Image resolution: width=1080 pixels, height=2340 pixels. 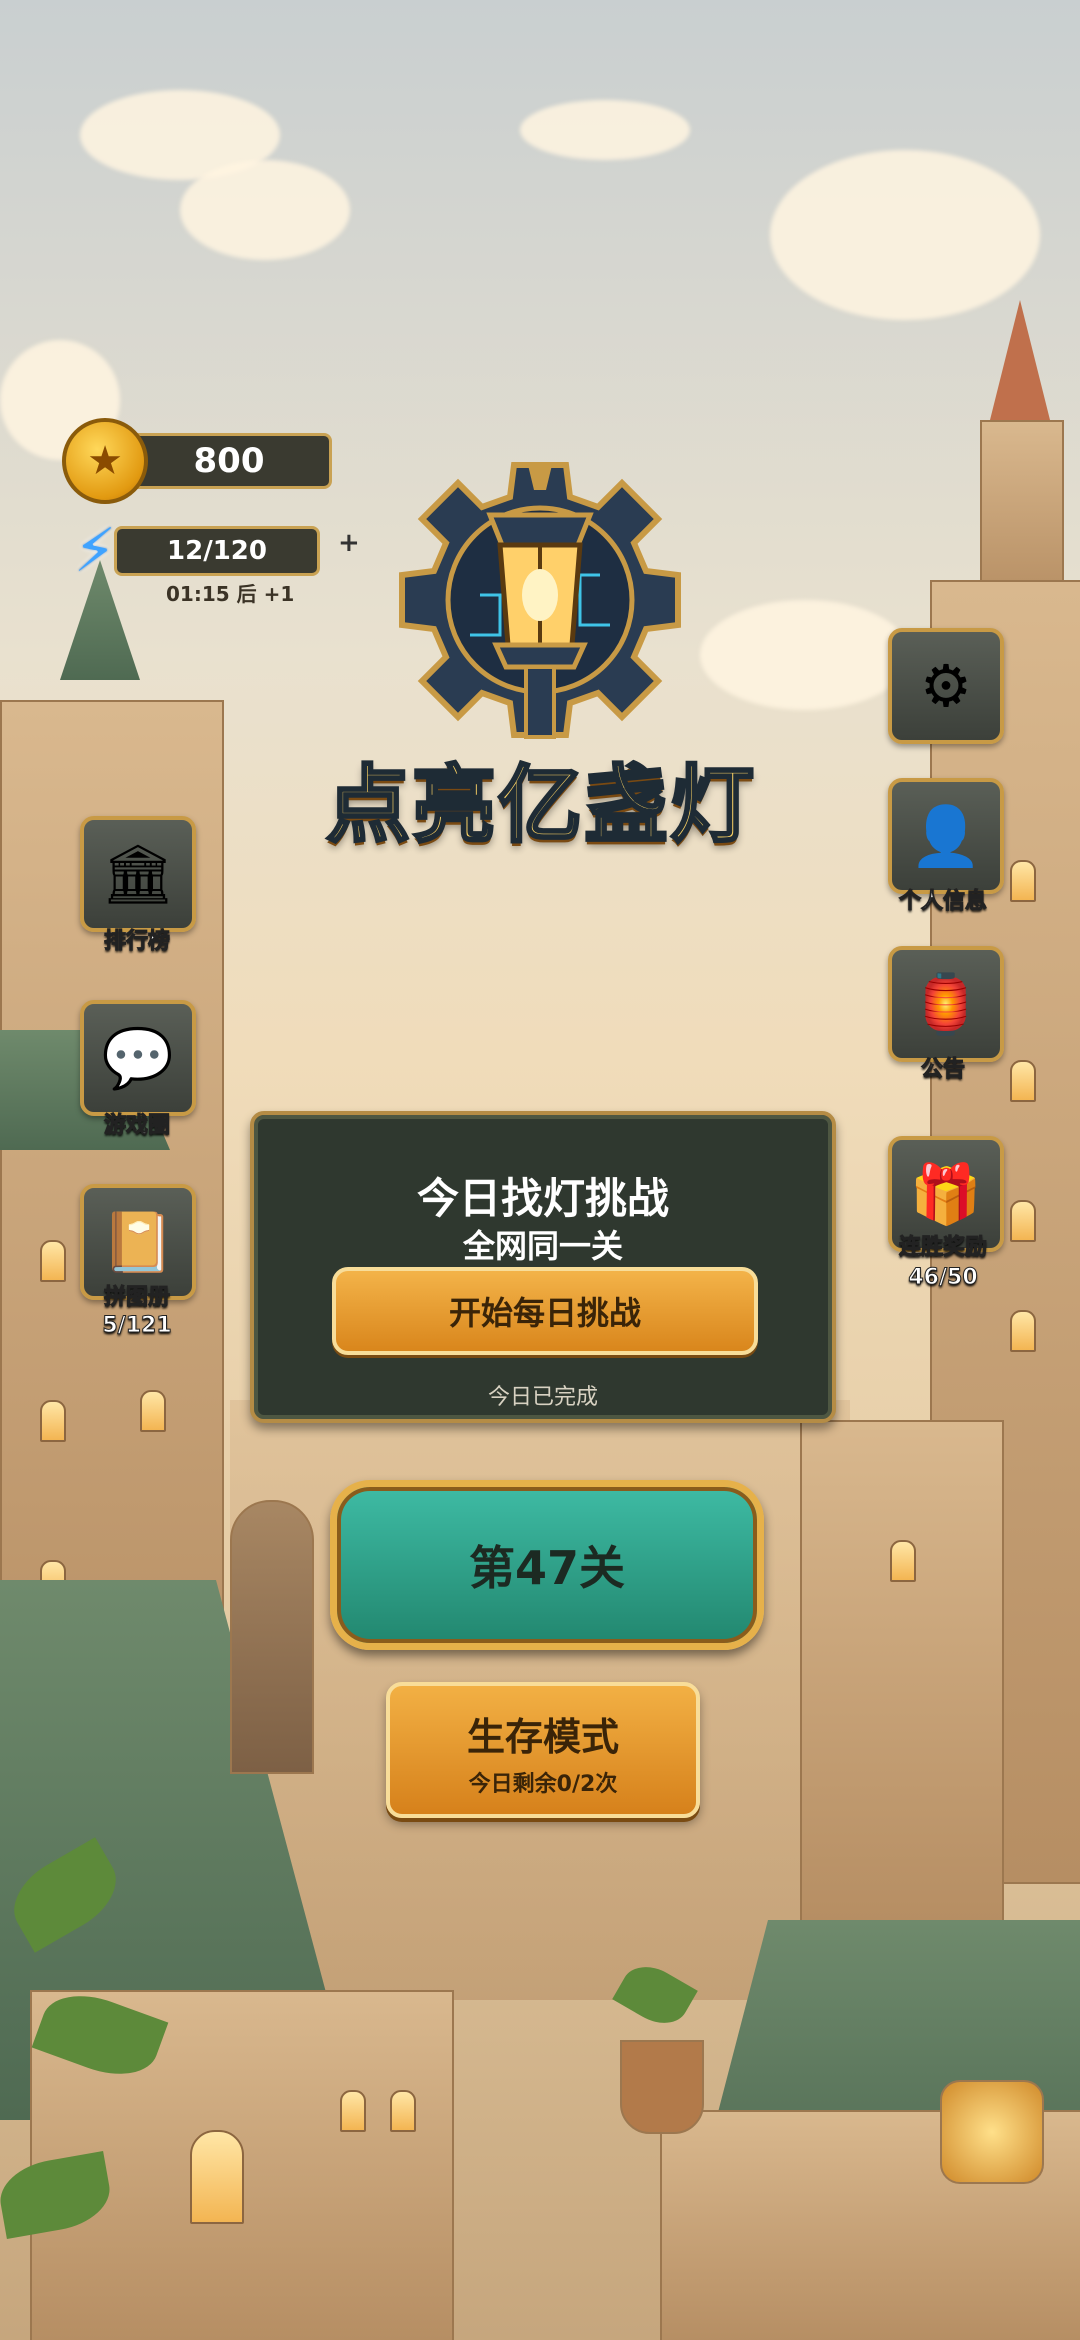 What do you see at coordinates (540, 805) in the screenshot?
I see `game-title: 点亮亿盏灯` at bounding box center [540, 805].